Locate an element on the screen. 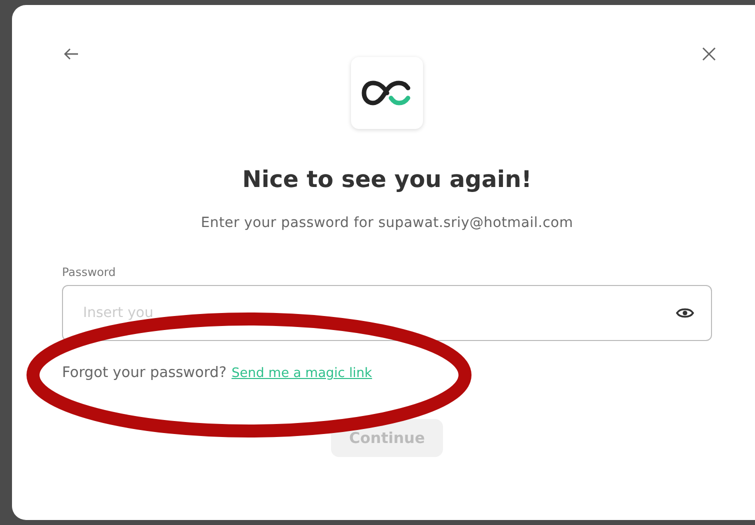 Image resolution: width=755 pixels, height=525 pixels. field-label: Password is located at coordinates (89, 272).